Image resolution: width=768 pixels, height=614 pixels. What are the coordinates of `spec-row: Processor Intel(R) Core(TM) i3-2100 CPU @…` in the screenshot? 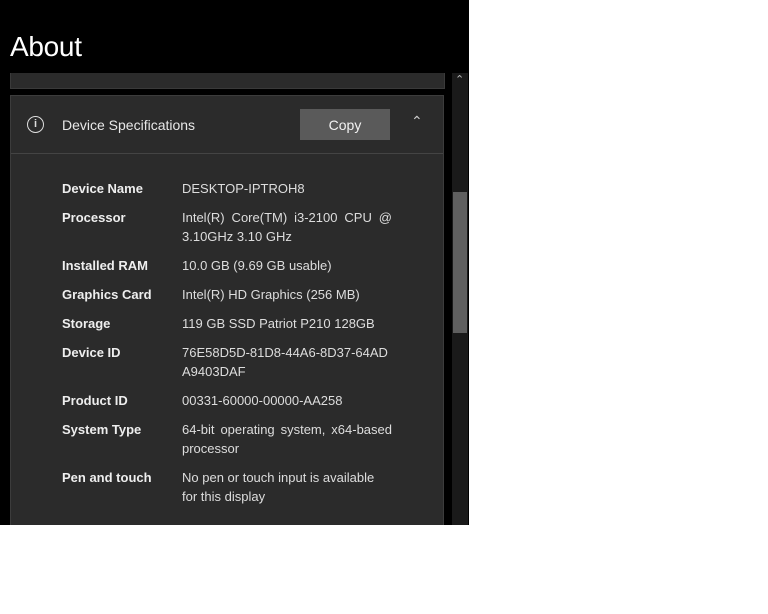 It's located at (227, 227).